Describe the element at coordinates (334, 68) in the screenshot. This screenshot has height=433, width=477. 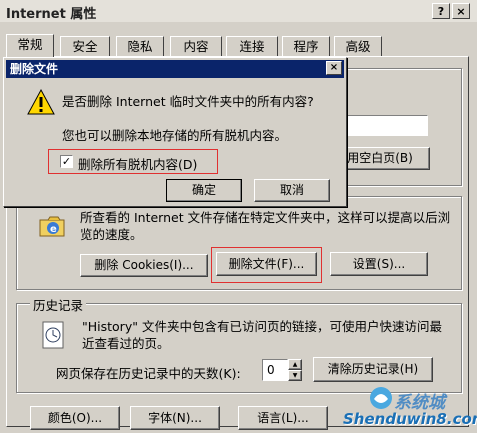
I see `dialog-close-button: ×` at that location.